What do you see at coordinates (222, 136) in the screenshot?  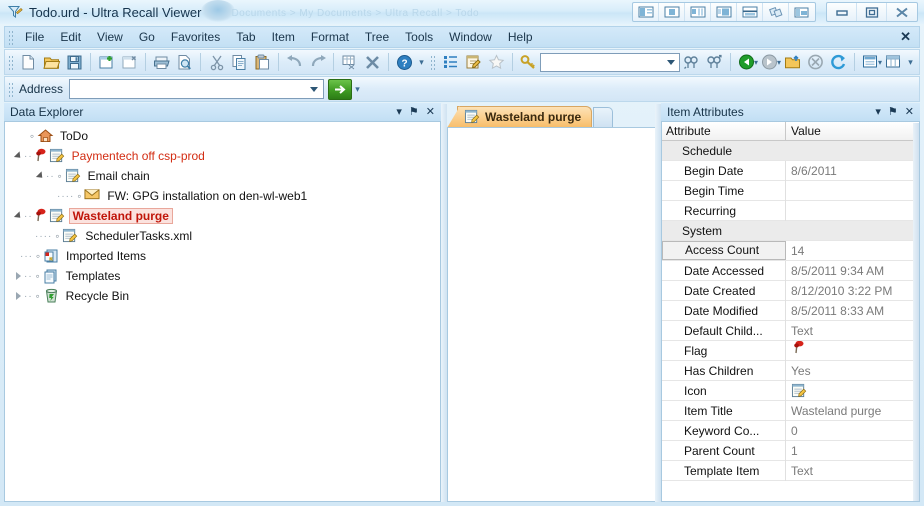 I see `tree-item-todo: ◦ ToDo` at bounding box center [222, 136].